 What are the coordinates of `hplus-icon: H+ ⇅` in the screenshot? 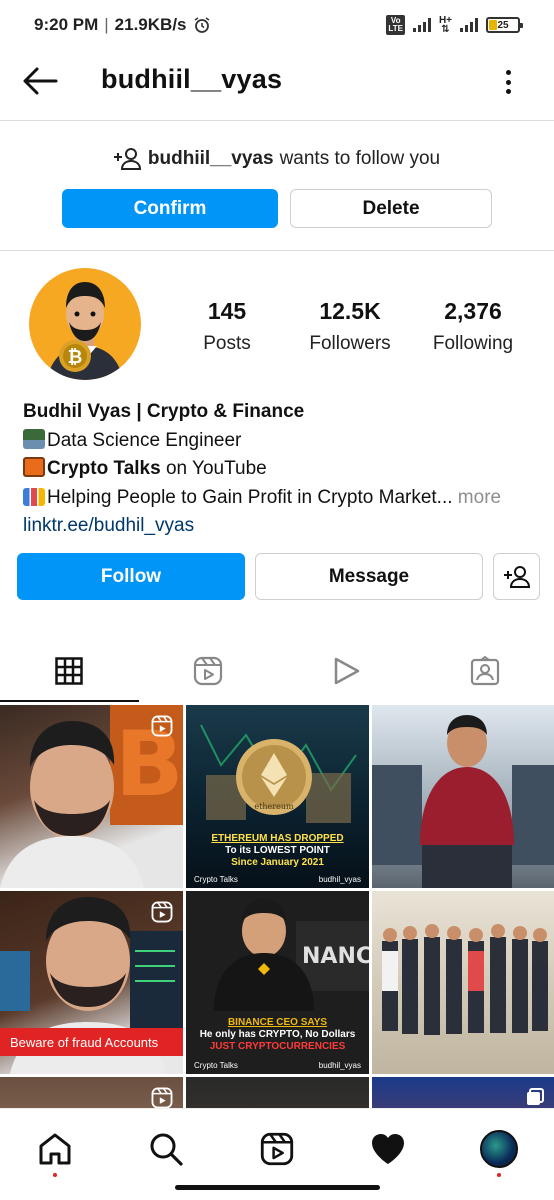 It's located at (445, 25).